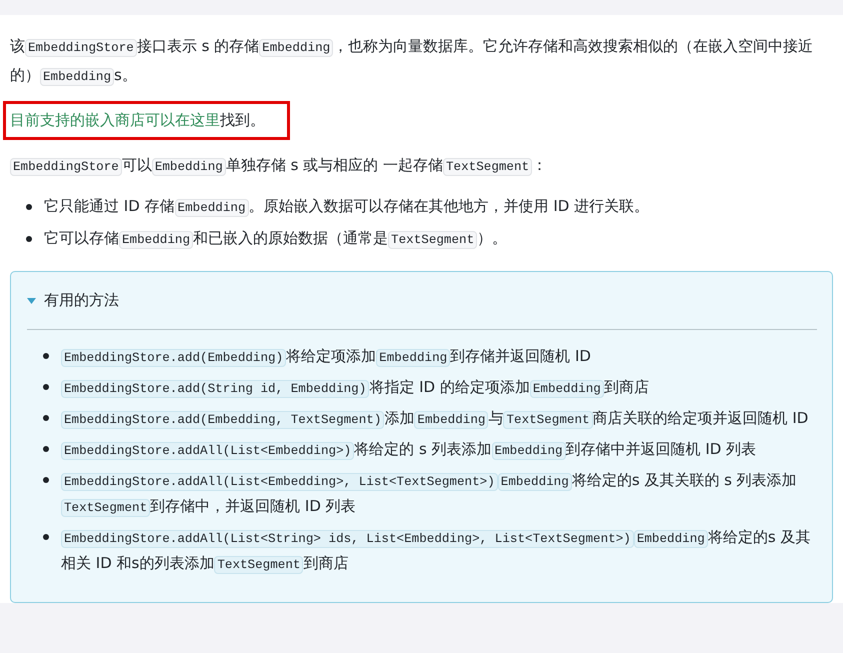 The height and width of the screenshot is (653, 843). I want to click on paragraph: 该 EmbeddingStore 接口表示 s 的存储 Embedding ，也称为向量数据库。它允许存储和高效搜索相似的（在嵌入空间中接近的） Embedding s。, so click(412, 62).